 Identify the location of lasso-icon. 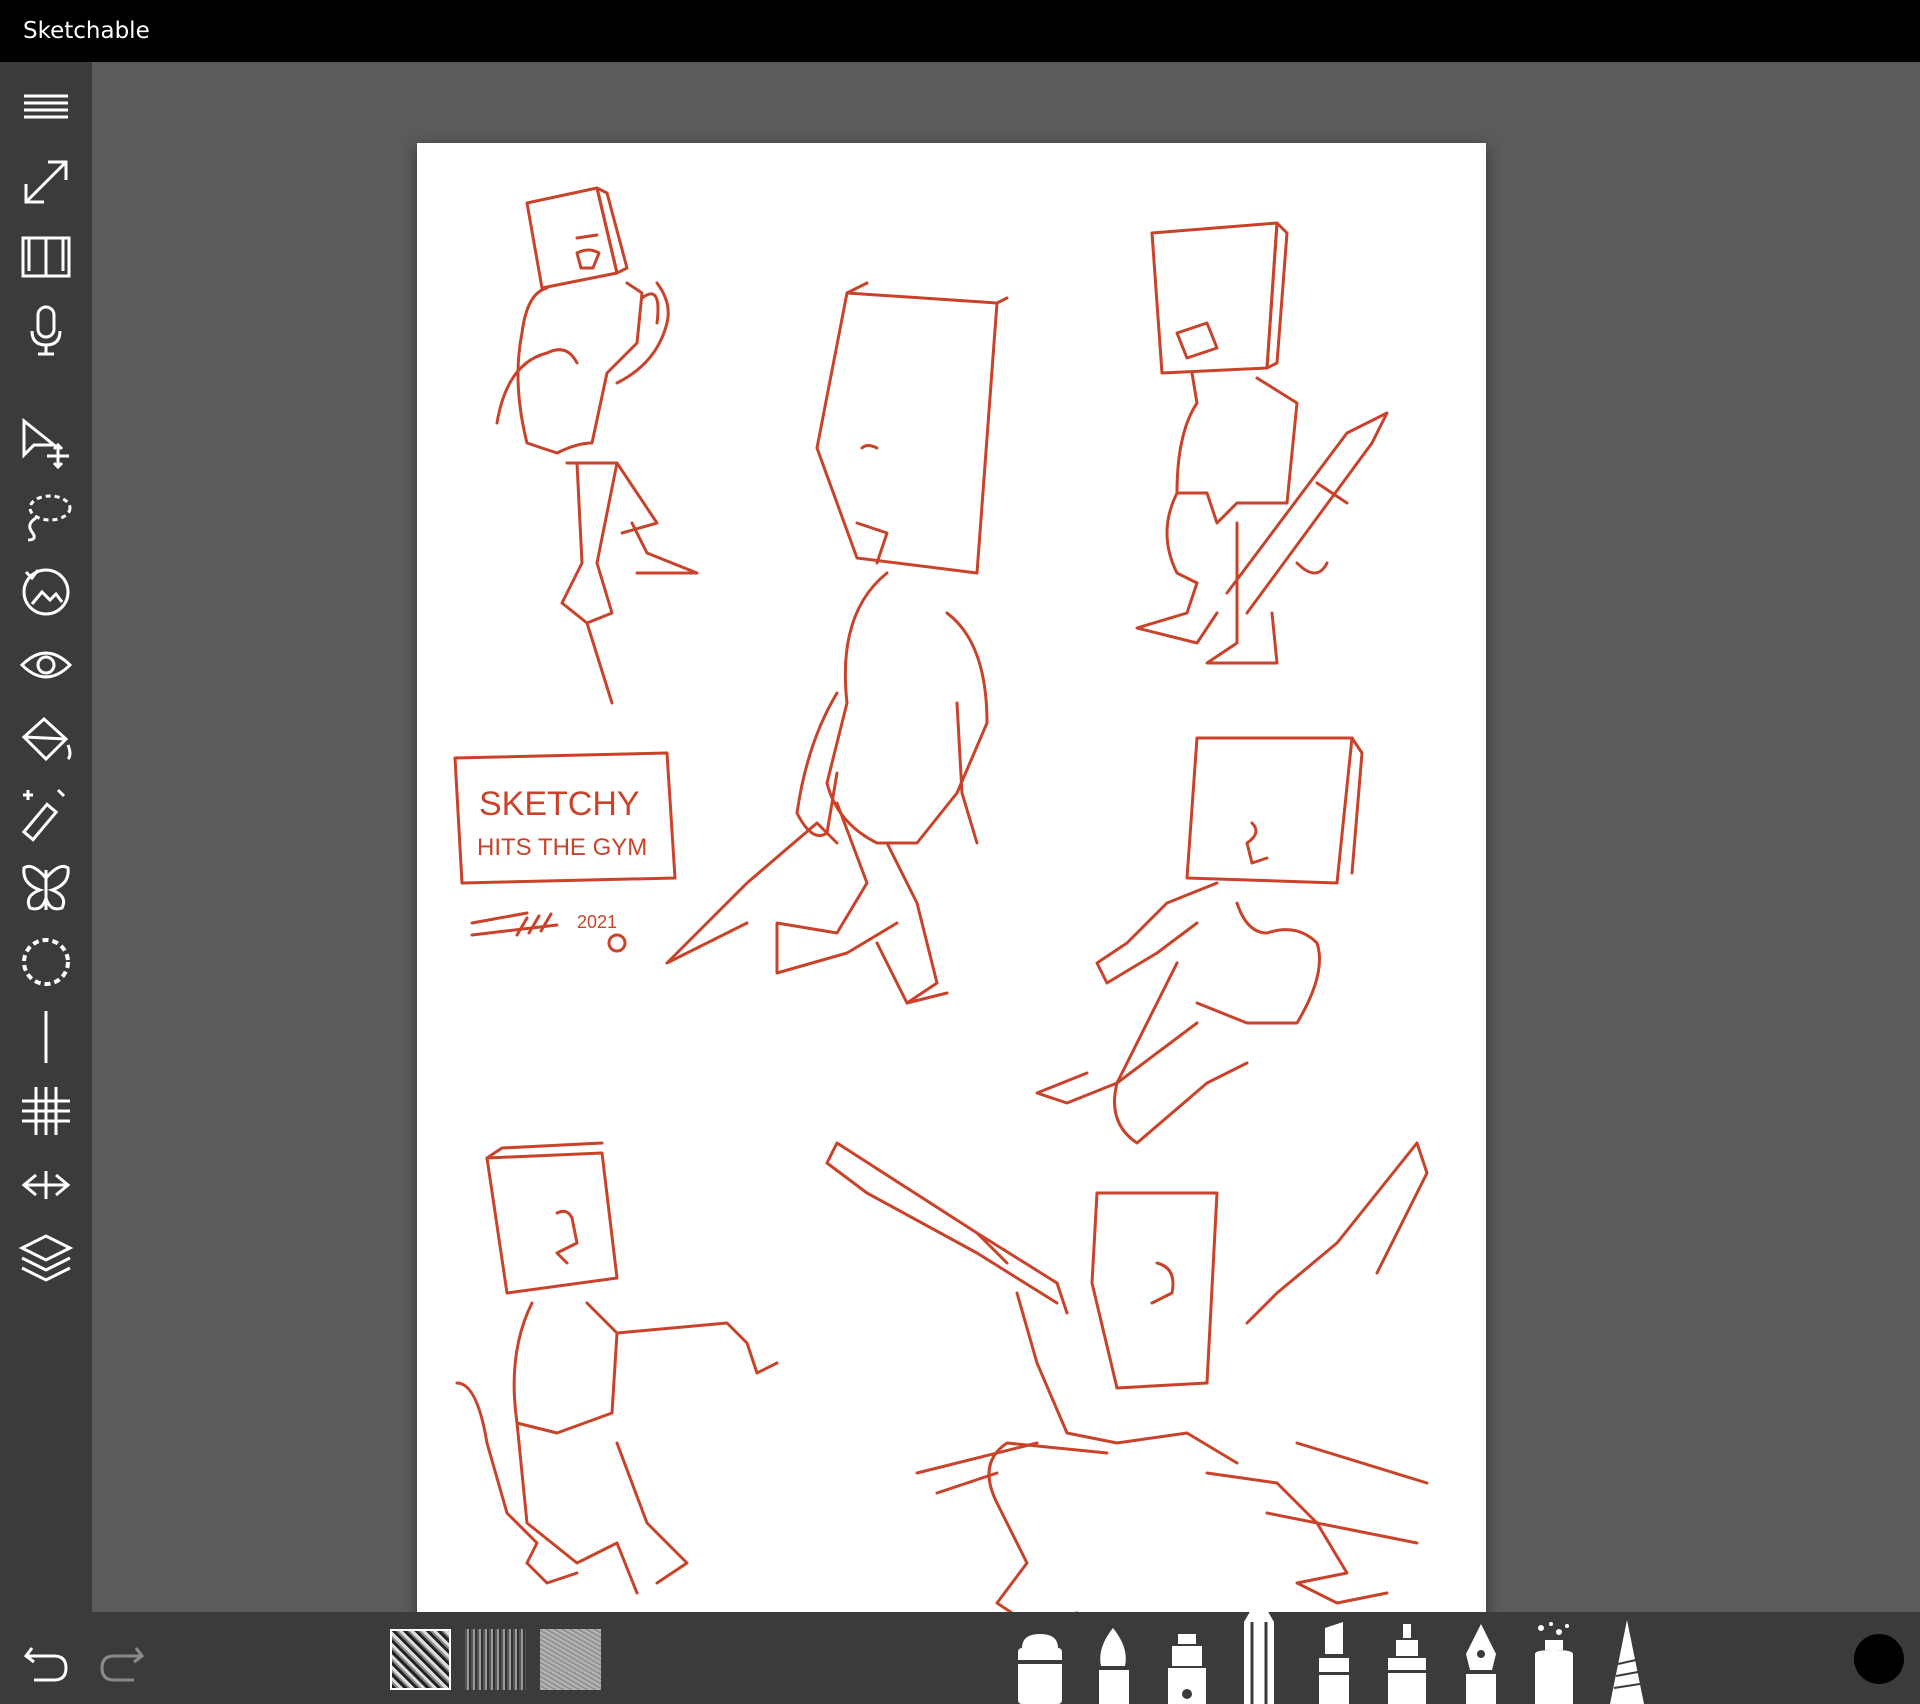
(46, 516).